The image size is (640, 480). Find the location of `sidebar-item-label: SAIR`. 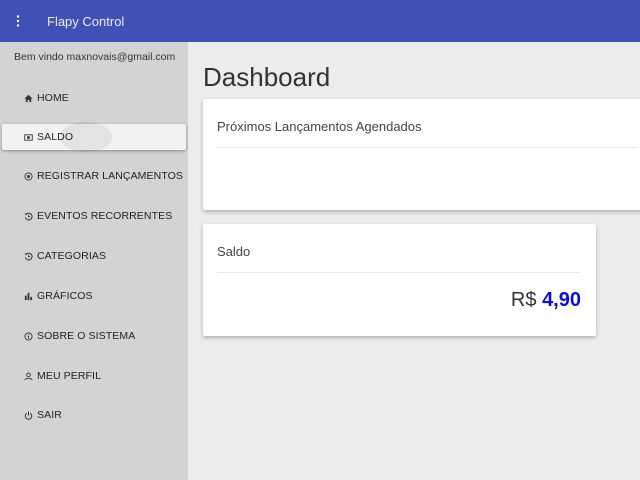

sidebar-item-label: SAIR is located at coordinates (49, 415).